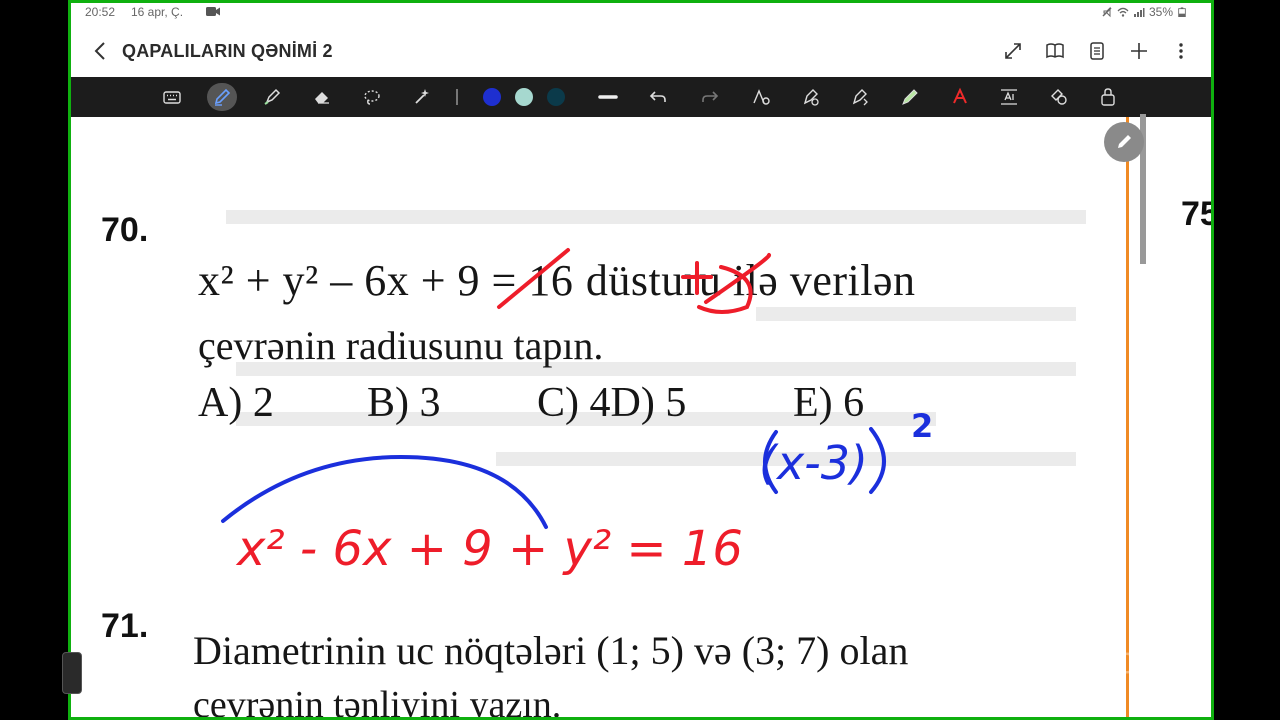 The width and height of the screenshot is (1280, 720). I want to click on chevron-left-icon, so click(99, 51).